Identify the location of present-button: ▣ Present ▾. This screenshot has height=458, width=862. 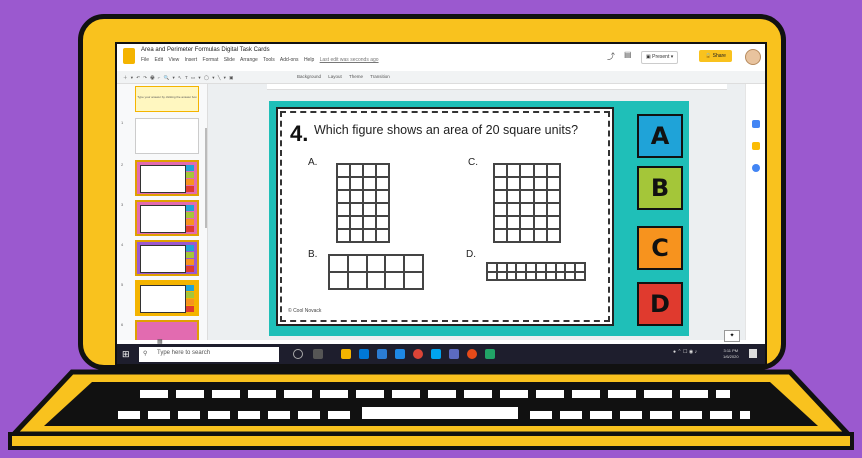
(660, 57).